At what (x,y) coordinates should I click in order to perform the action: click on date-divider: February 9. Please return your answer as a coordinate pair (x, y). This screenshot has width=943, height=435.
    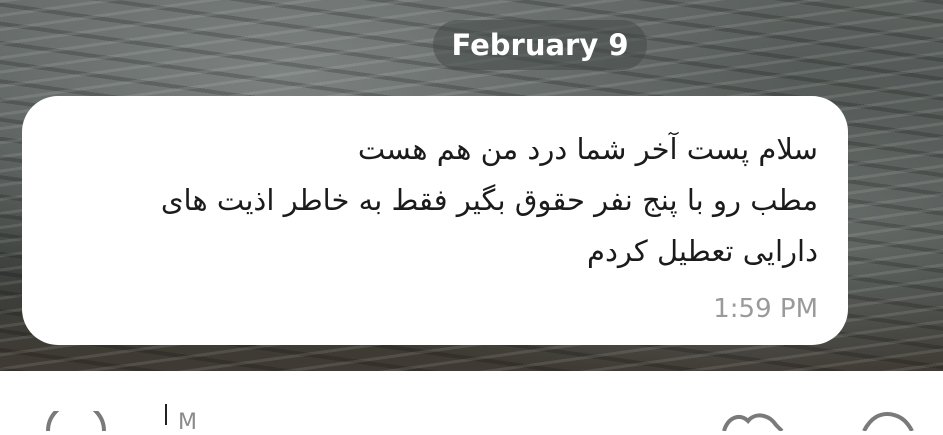
    Looking at the image, I should click on (540, 45).